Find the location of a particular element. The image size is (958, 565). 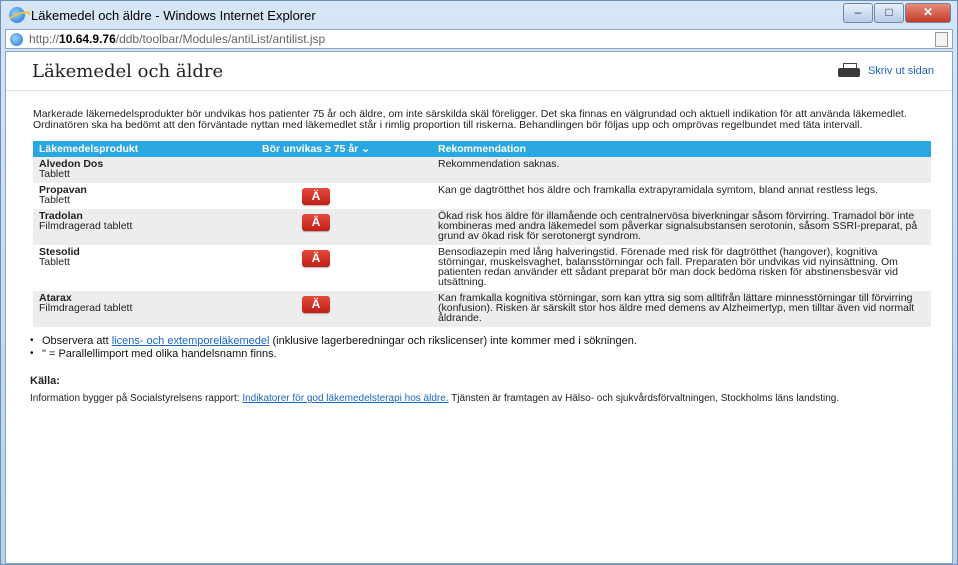

url-prefix: http:// is located at coordinates (44, 39).